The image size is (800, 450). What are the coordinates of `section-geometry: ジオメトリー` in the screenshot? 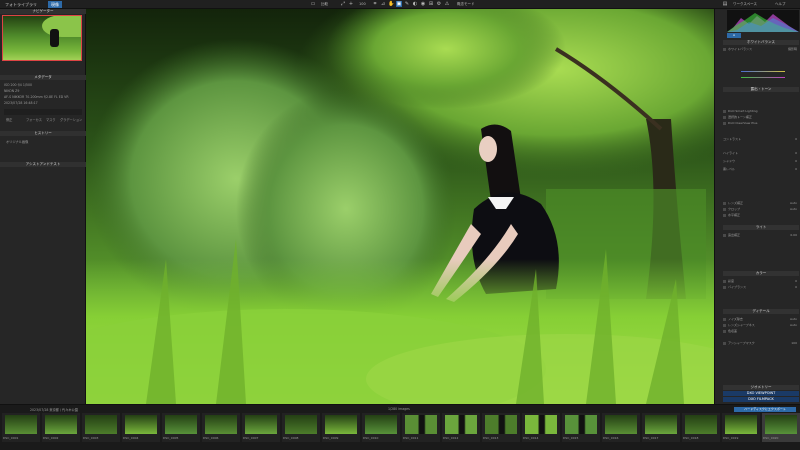 It's located at (761, 387).